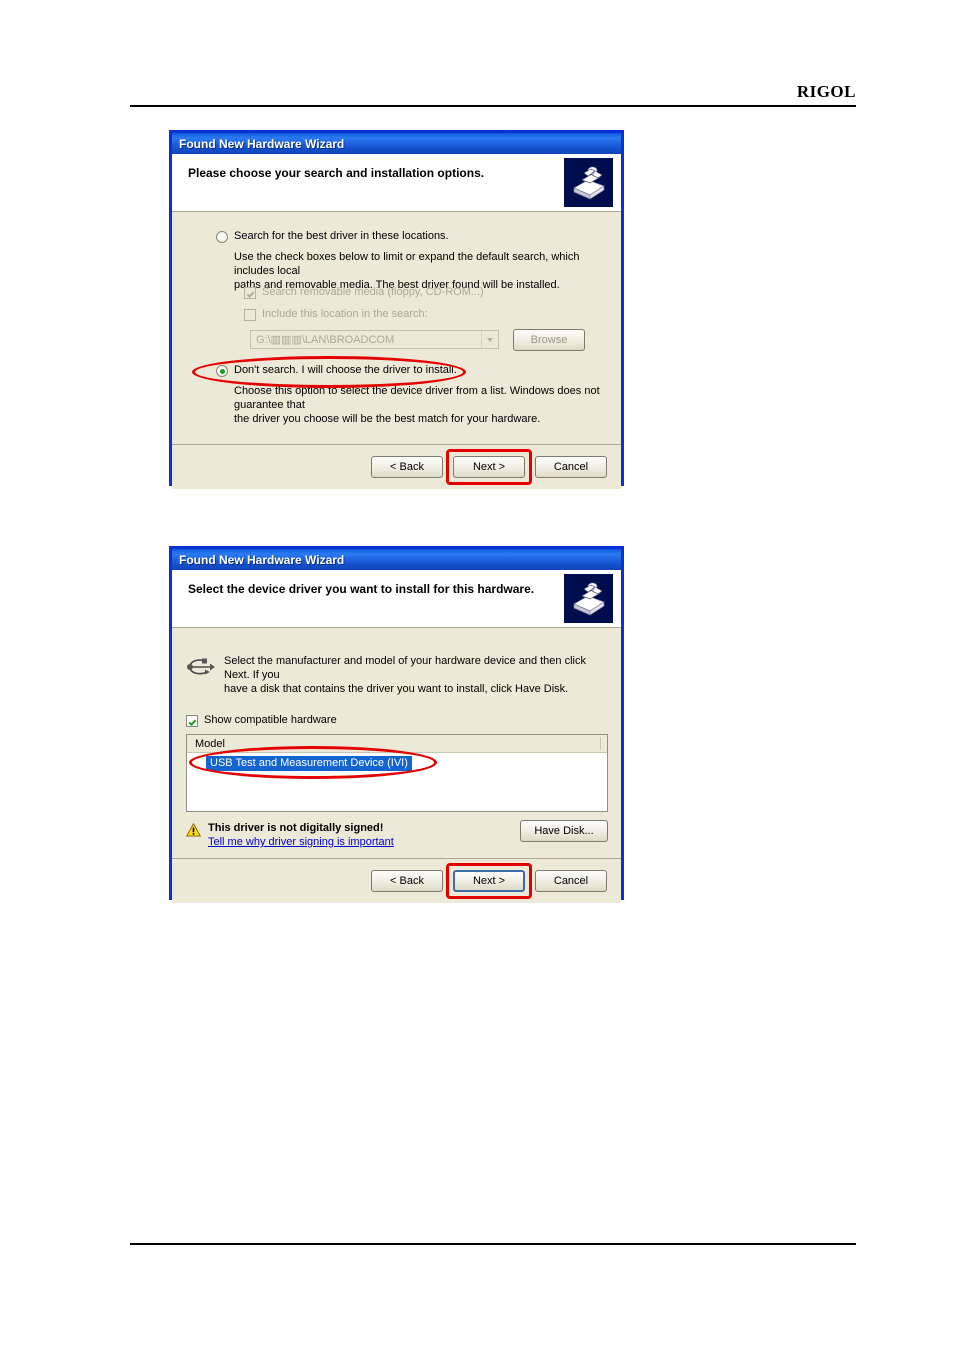 Image resolution: width=954 pixels, height=1348 pixels. I want to click on radio-search-best-driver-indicator, so click(222, 237).